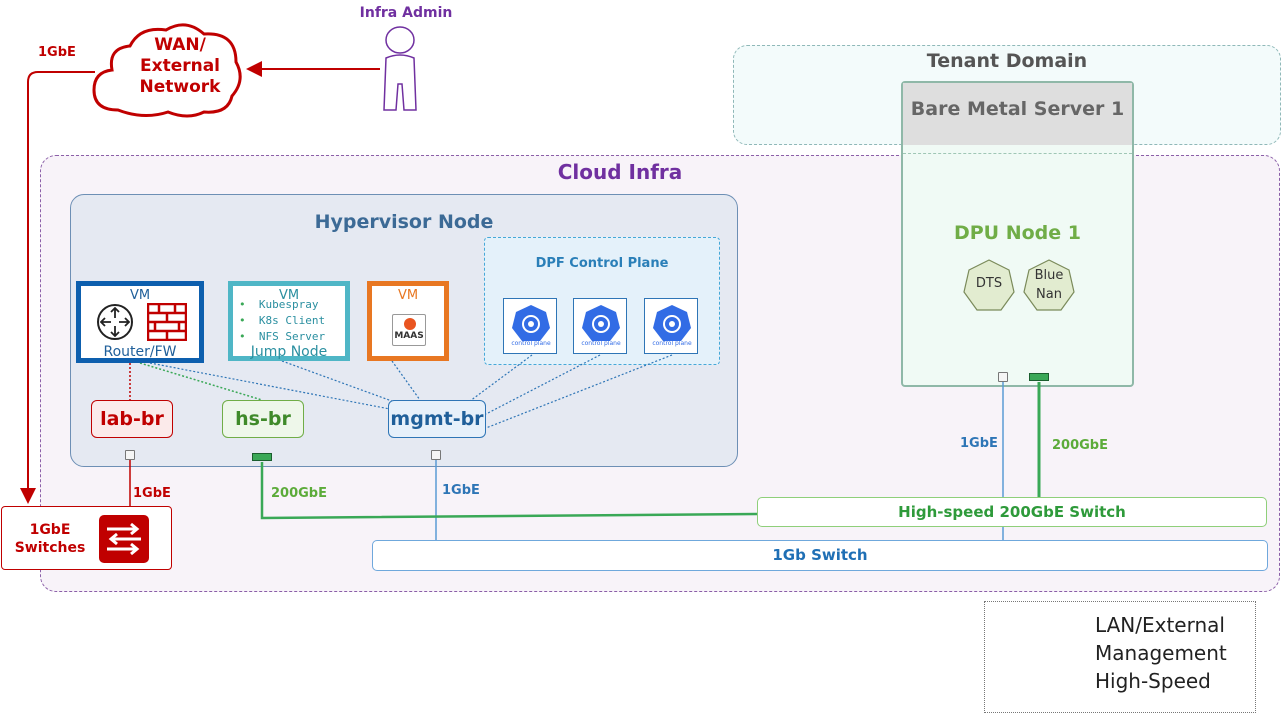 This screenshot has width=1282, height=716. Describe the element at coordinates (201, 381) in the screenshot. I see `router-hs-link` at that location.